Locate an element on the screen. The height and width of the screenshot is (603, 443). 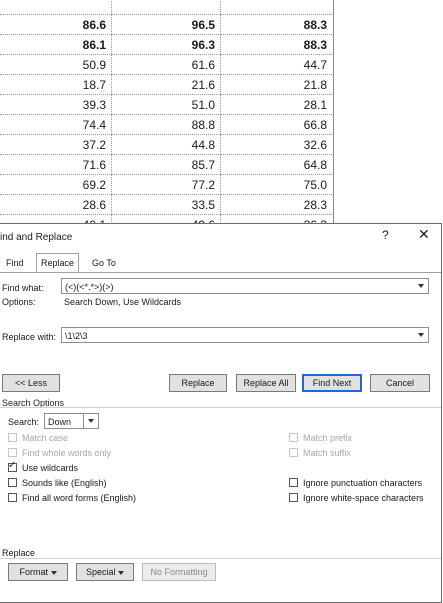
table-cell: 28.3 is located at coordinates (276, 204).